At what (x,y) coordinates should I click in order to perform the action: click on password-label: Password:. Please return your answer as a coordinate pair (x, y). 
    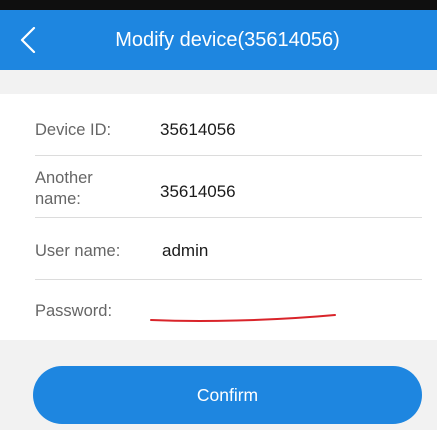
    Looking at the image, I should click on (74, 311).